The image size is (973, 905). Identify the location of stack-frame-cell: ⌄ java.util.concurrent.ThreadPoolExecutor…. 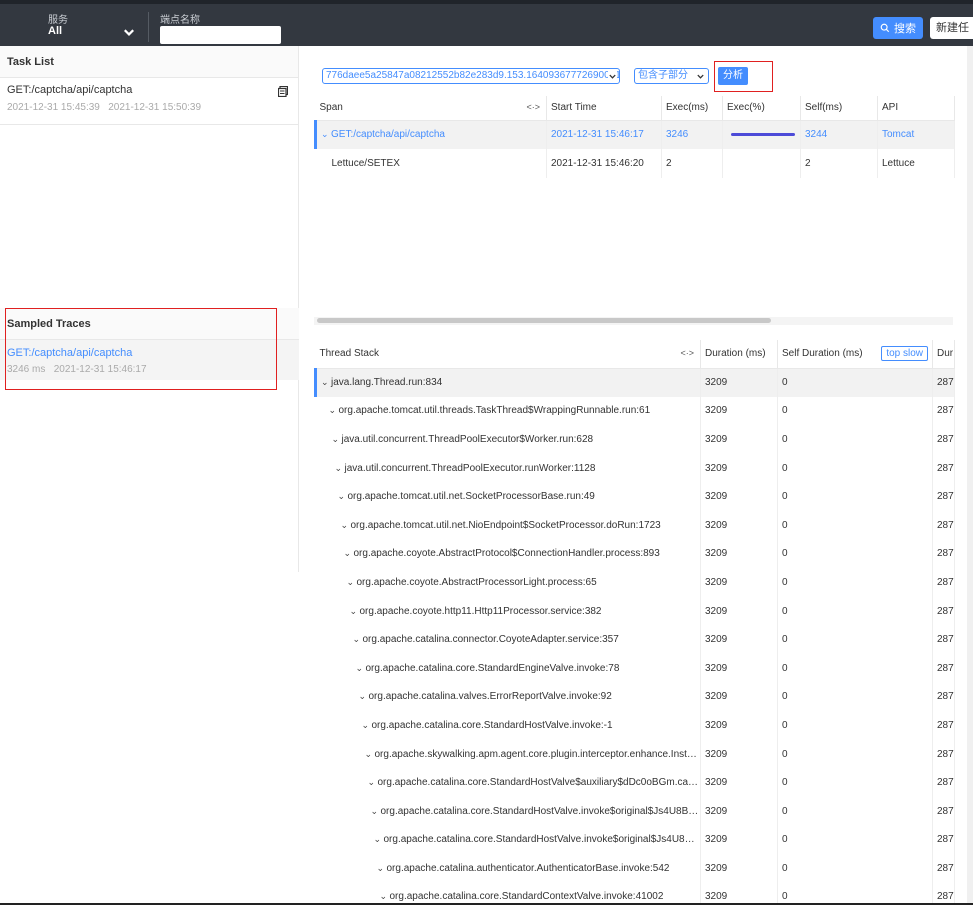
(508, 468).